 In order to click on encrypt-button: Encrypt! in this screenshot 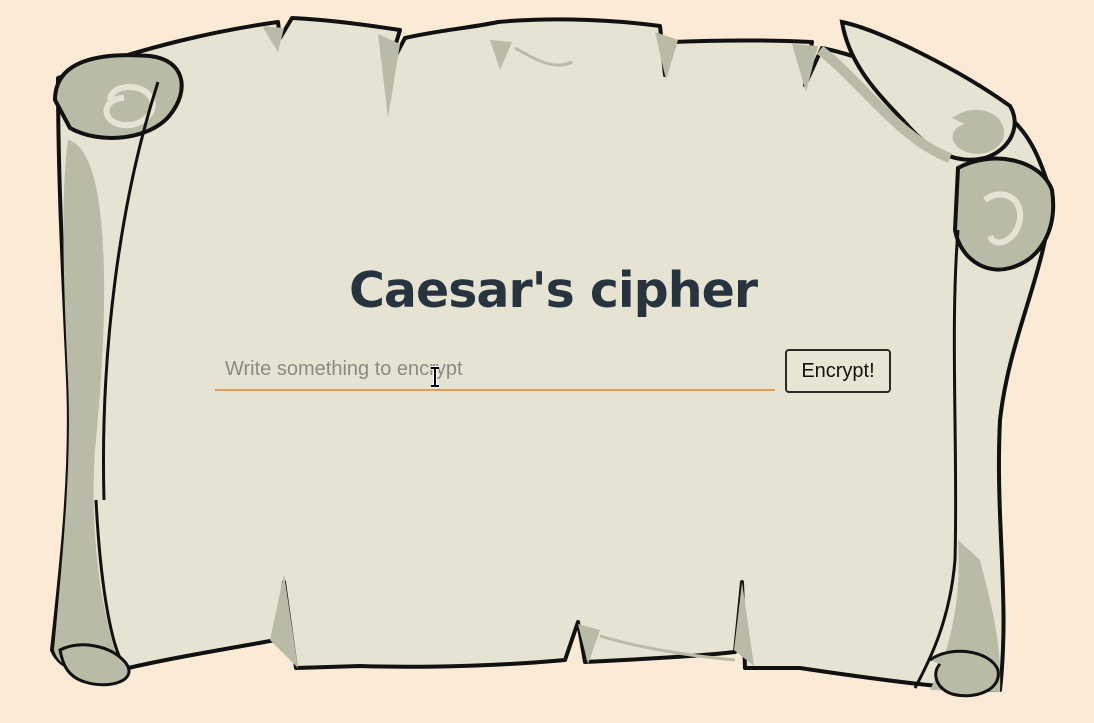, I will do `click(838, 371)`.